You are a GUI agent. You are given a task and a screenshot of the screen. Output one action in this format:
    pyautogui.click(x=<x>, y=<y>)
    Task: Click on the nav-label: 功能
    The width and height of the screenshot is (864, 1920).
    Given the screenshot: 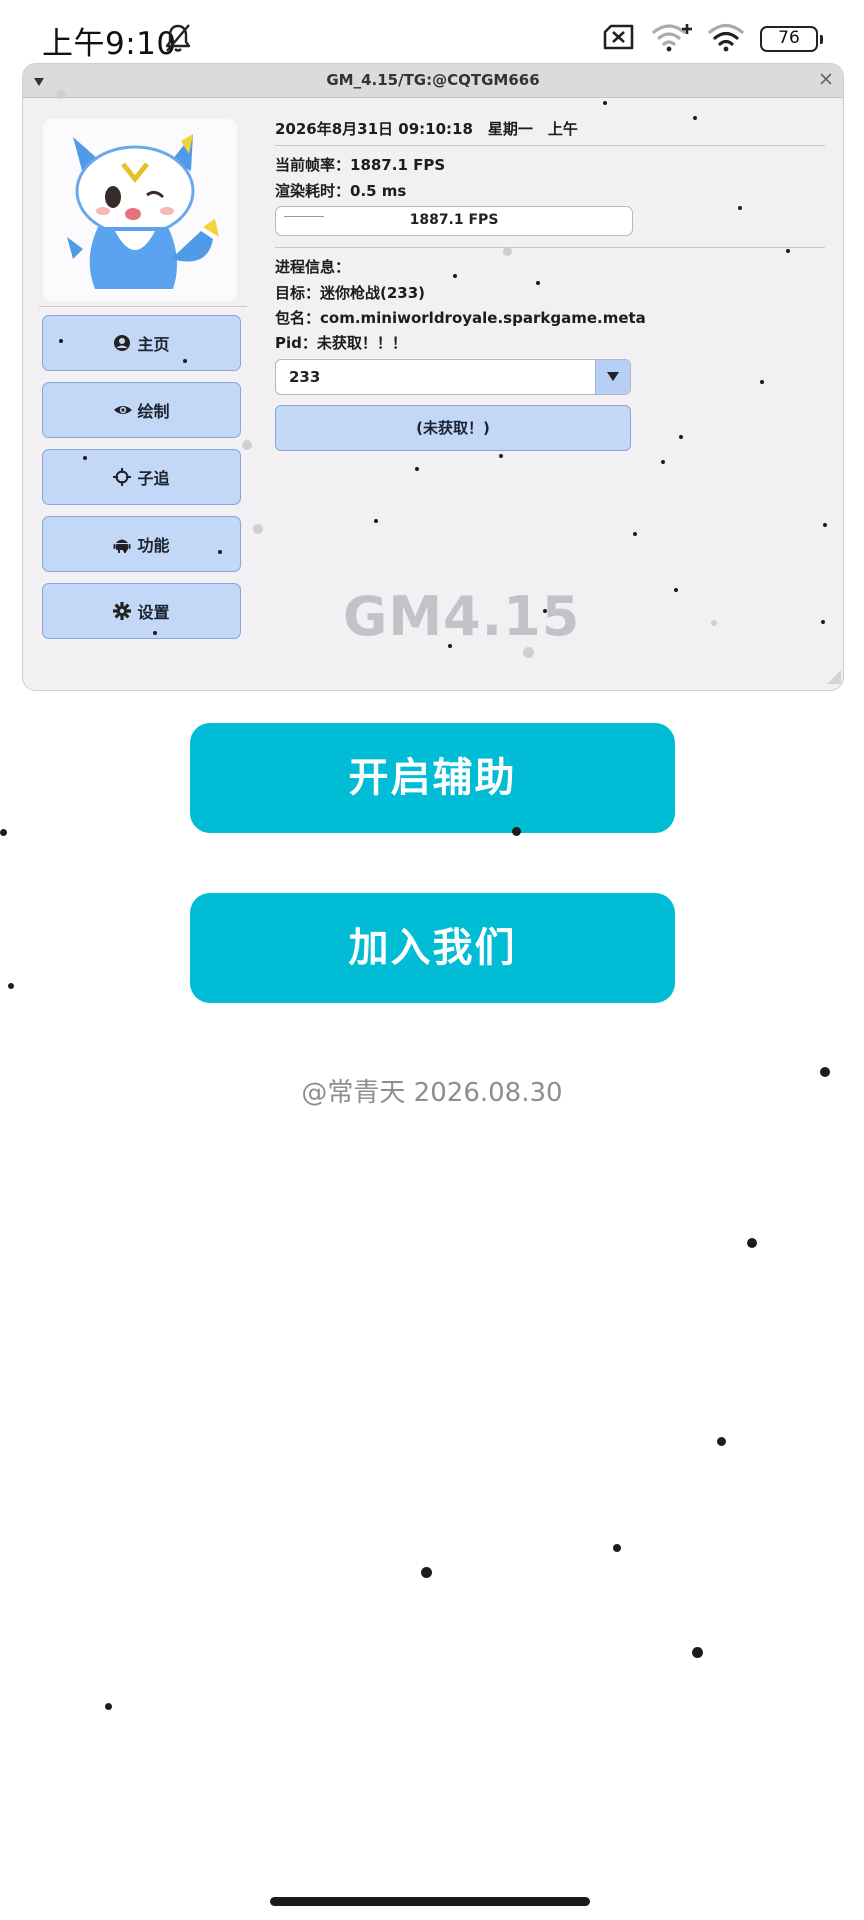 What is the action you would take?
    pyautogui.click(x=153, y=545)
    